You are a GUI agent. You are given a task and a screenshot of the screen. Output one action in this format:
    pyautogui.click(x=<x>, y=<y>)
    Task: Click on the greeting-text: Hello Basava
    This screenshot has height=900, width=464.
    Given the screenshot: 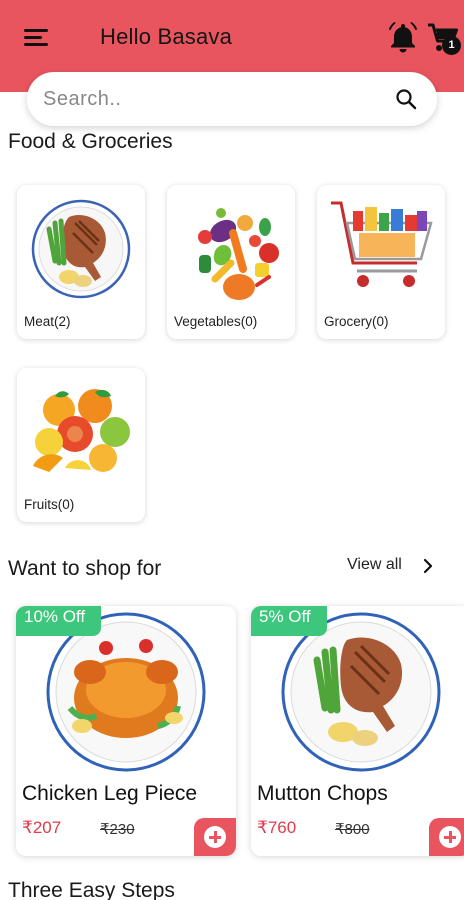 What is the action you would take?
    pyautogui.click(x=166, y=36)
    